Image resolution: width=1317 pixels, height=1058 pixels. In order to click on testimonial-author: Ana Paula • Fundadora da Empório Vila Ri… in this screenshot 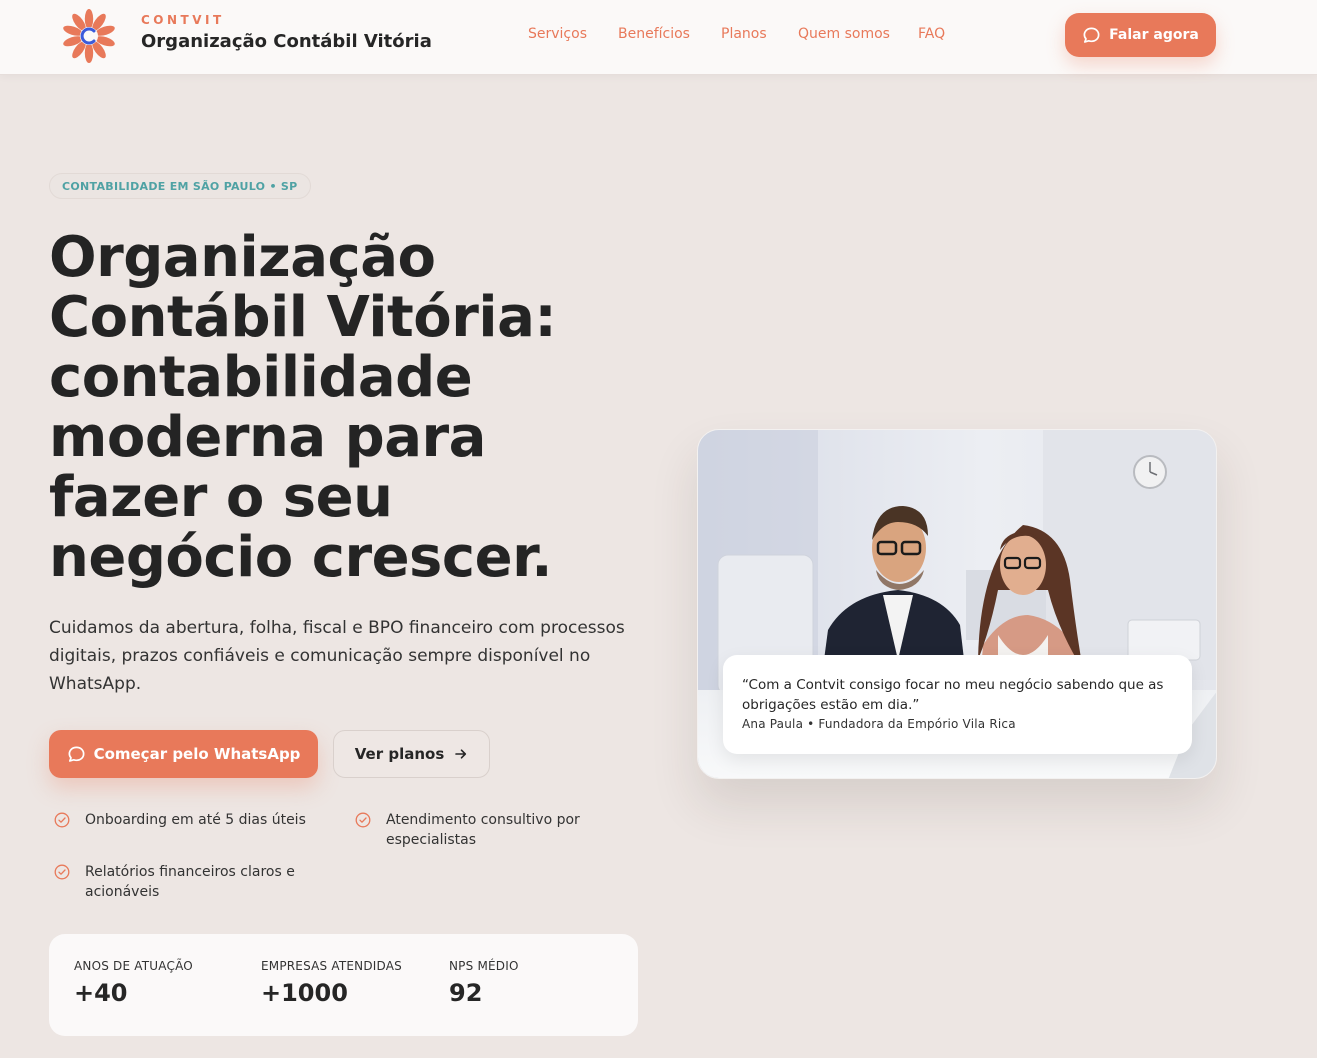, I will do `click(879, 724)`.